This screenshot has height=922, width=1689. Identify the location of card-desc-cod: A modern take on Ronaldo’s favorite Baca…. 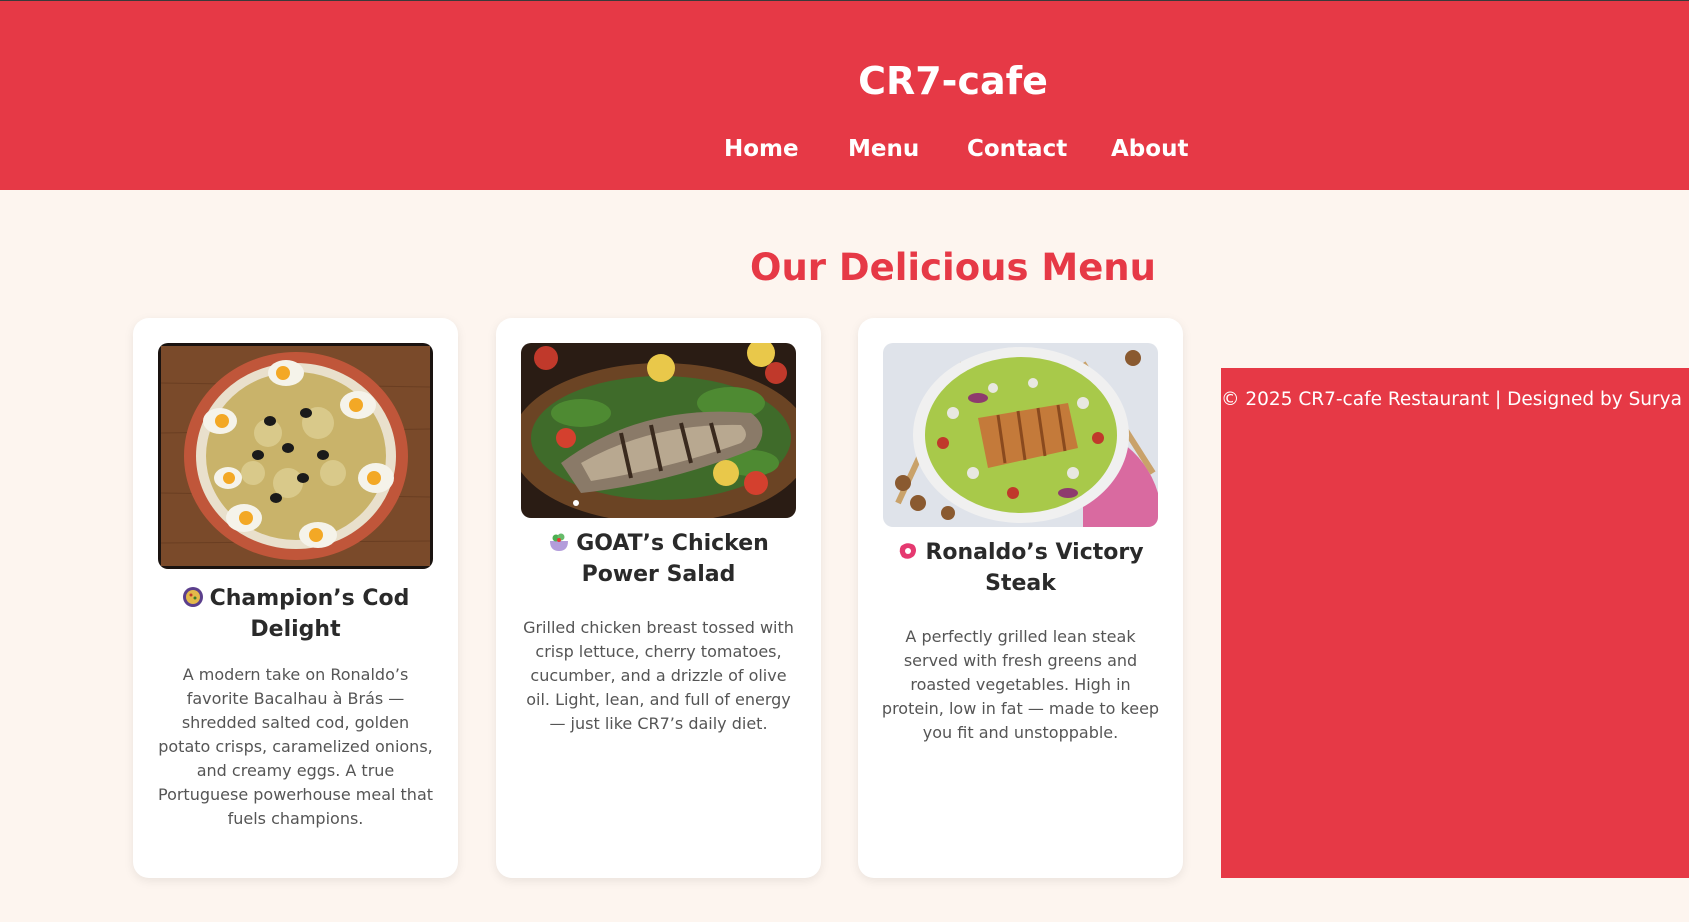
(295, 746).